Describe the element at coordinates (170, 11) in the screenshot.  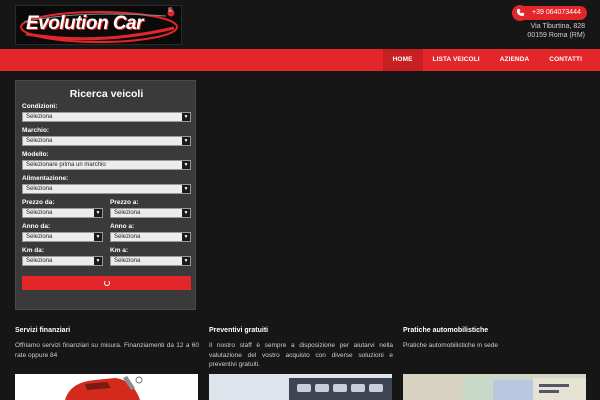
I see `registered-mark: ®` at that location.